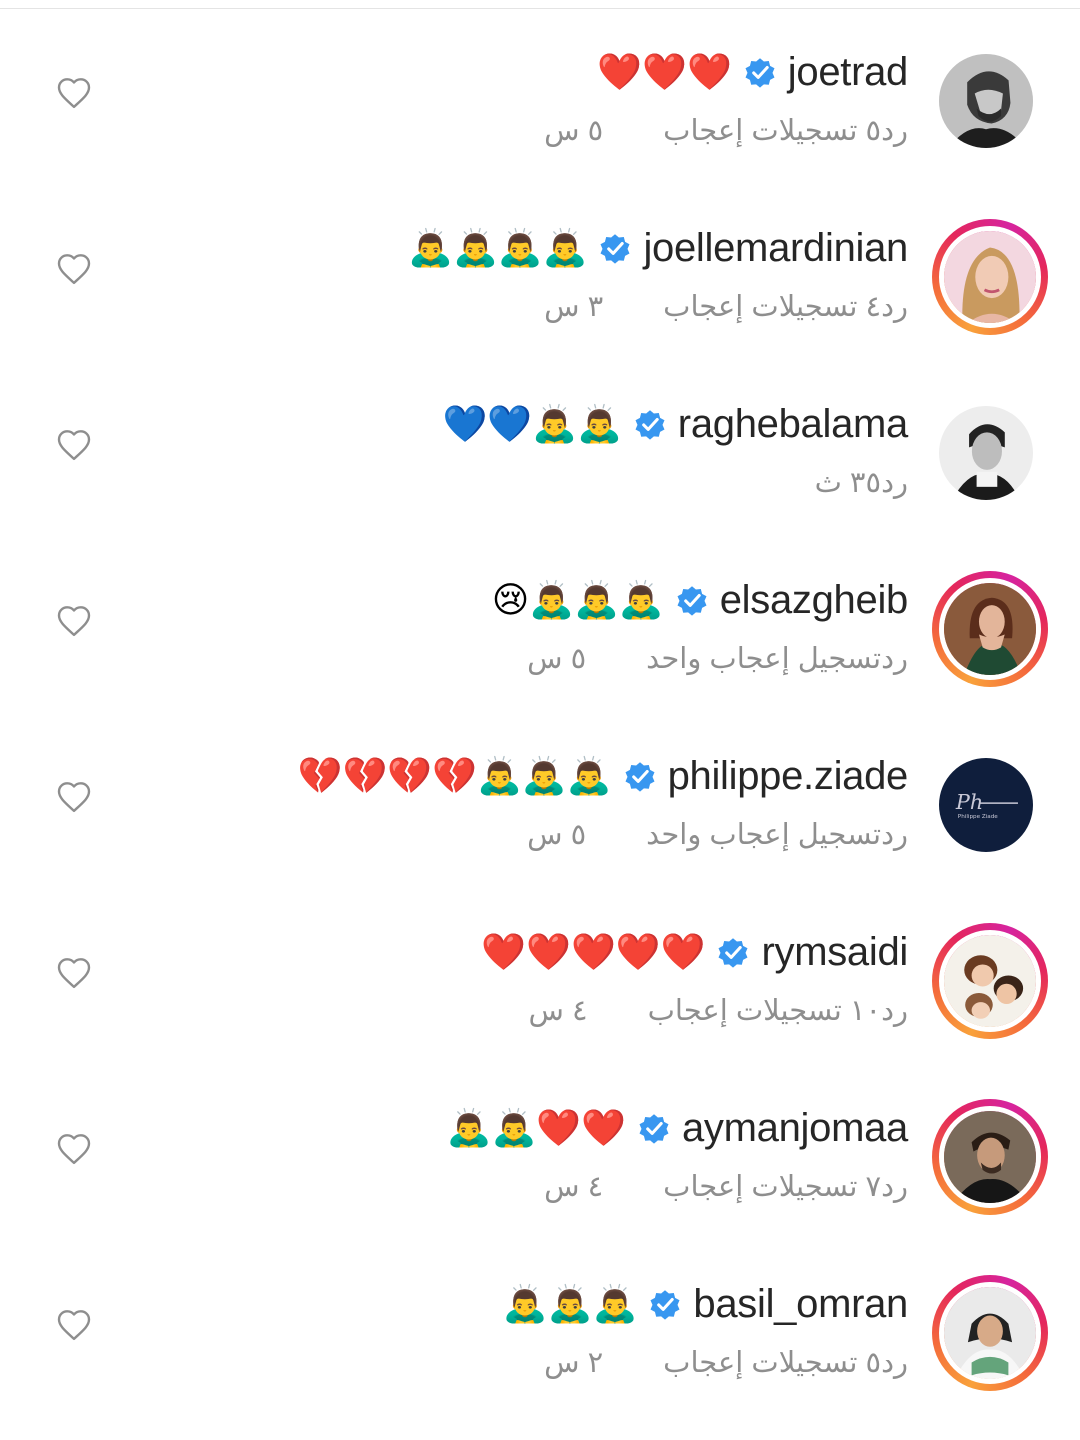 The image size is (1080, 1440). What do you see at coordinates (800, 1304) in the screenshot?
I see `username-link: basil_omran` at bounding box center [800, 1304].